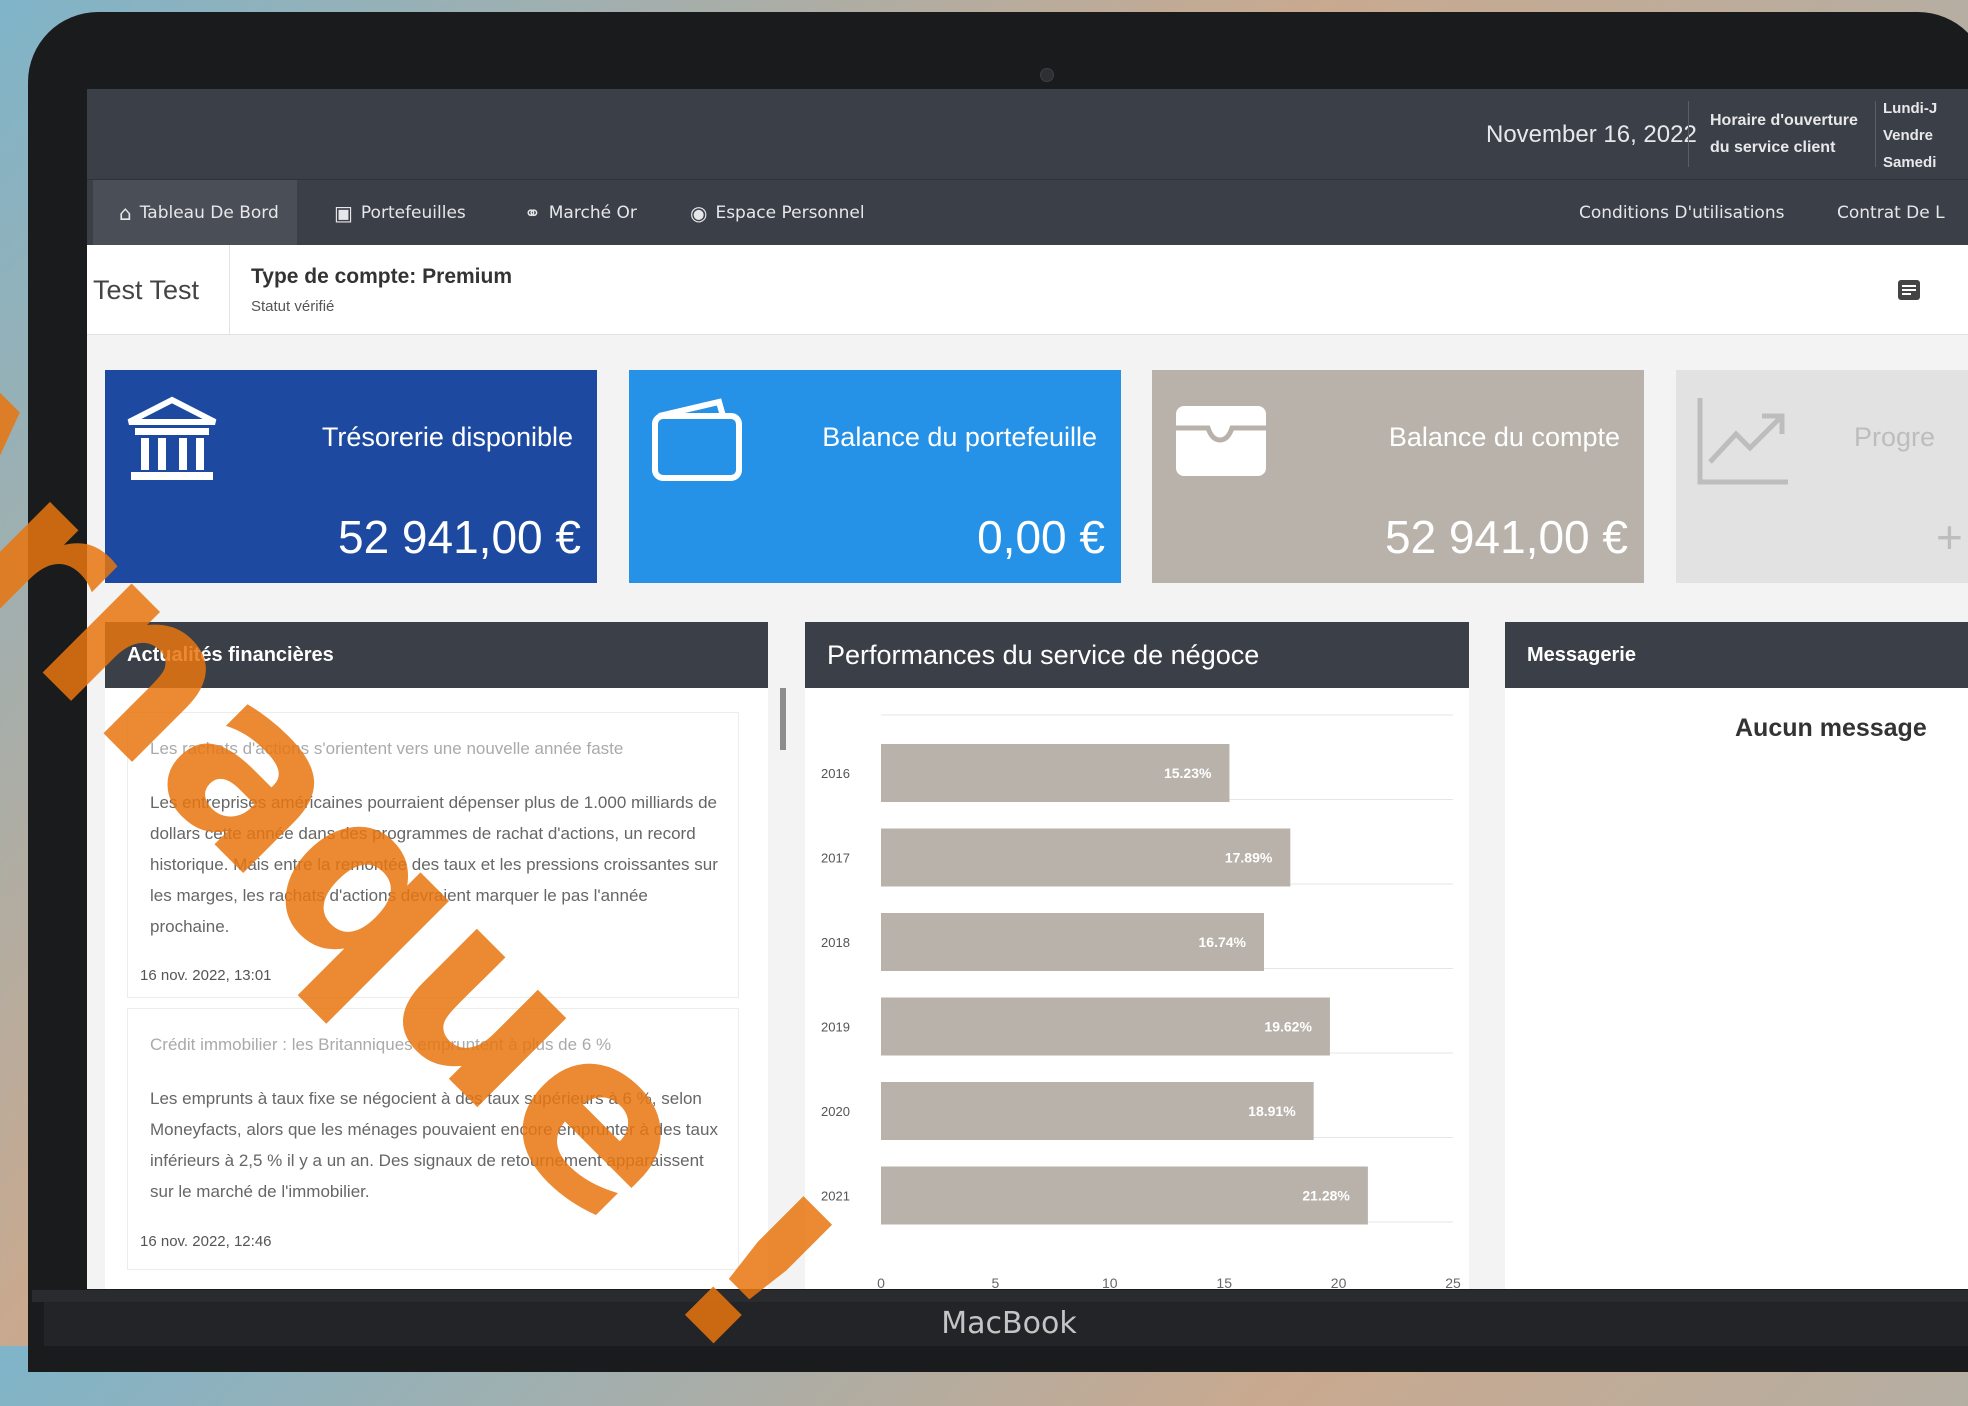 The height and width of the screenshot is (1406, 1968). I want to click on chart-data-label: 19.62%, so click(1288, 1027).